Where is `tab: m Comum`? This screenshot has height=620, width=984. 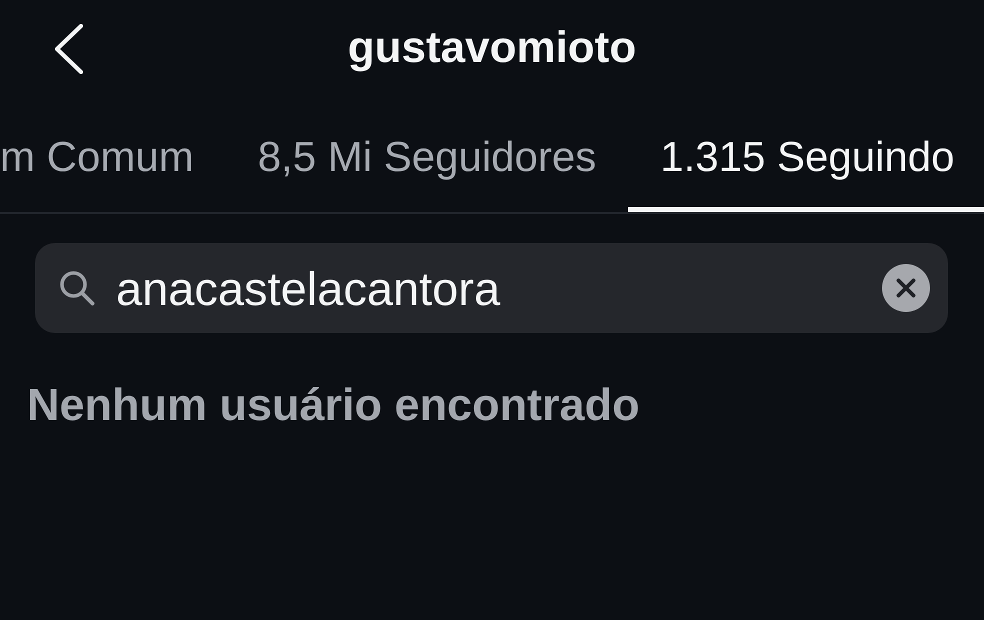
tab: m Comum is located at coordinates (113, 154).